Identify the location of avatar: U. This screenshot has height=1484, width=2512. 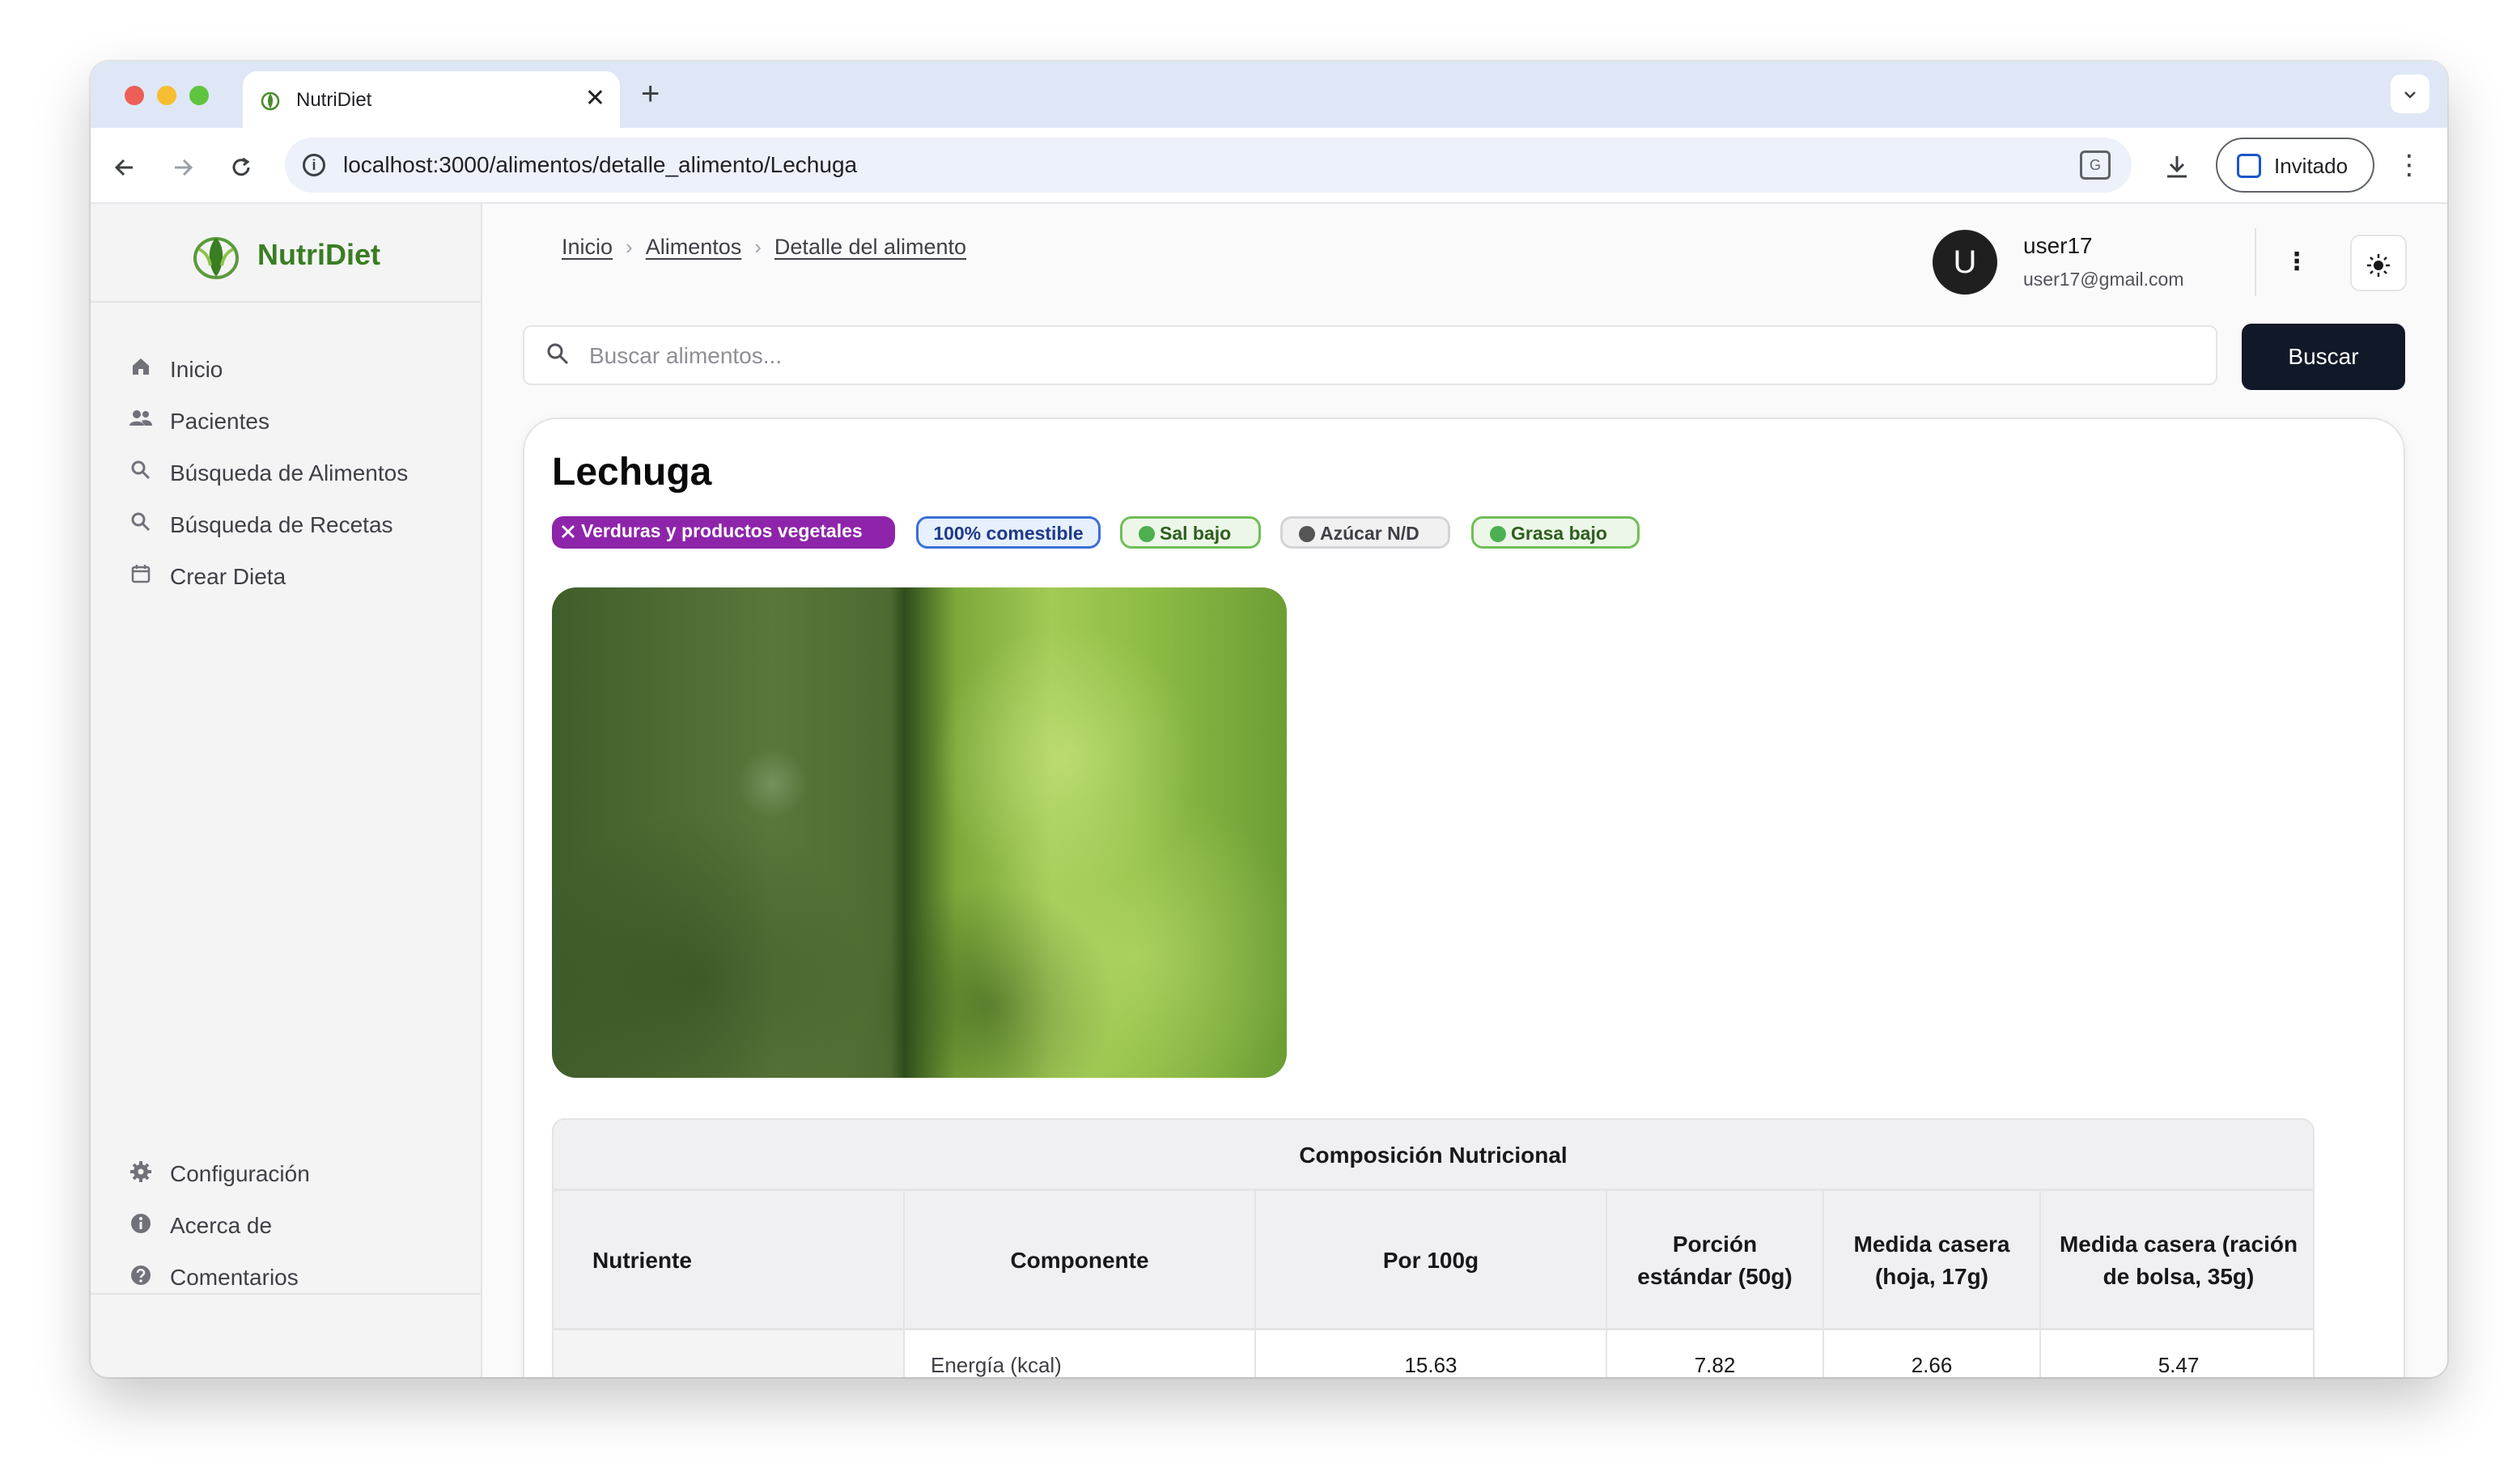
(1965, 262).